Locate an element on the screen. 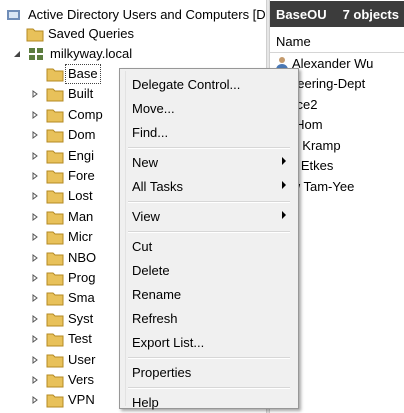 The height and width of the screenshot is (413, 404). menu-item-label: Delete is located at coordinates (151, 270).